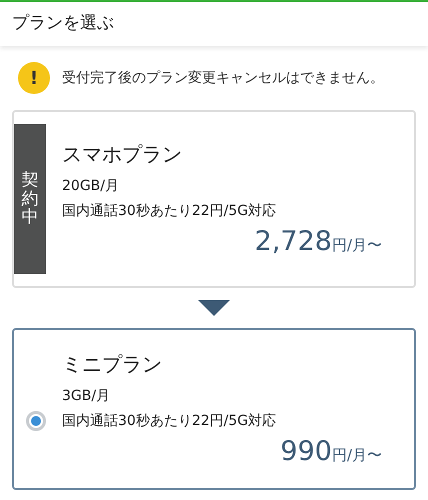 This screenshot has height=500, width=428. Describe the element at coordinates (122, 154) in the screenshot. I see `plan-name: スマホプラン` at that location.